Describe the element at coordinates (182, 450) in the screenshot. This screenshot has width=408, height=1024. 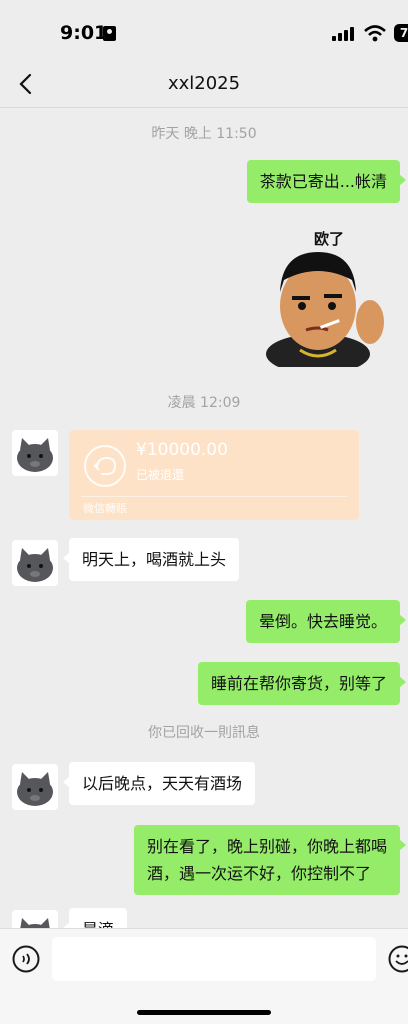
I see `transfer-amount: ¥10000.00` at that location.